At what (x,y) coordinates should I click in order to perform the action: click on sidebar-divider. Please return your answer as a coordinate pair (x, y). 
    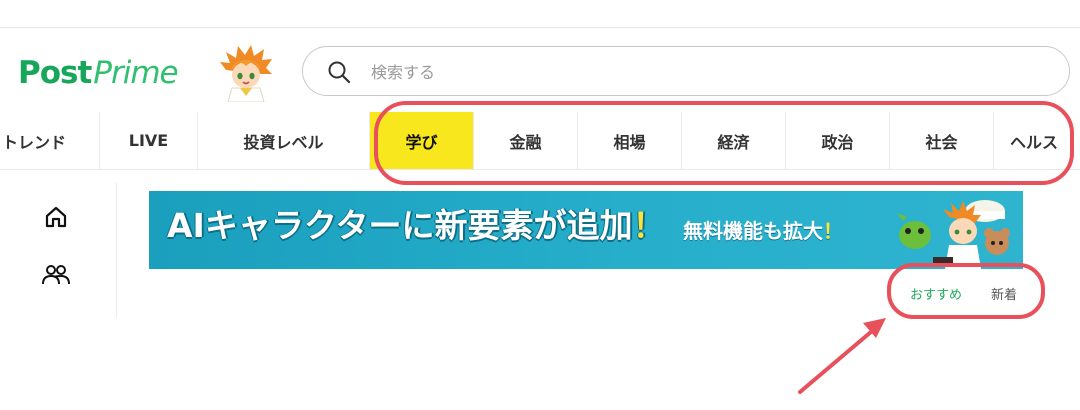
    Looking at the image, I should click on (116, 250).